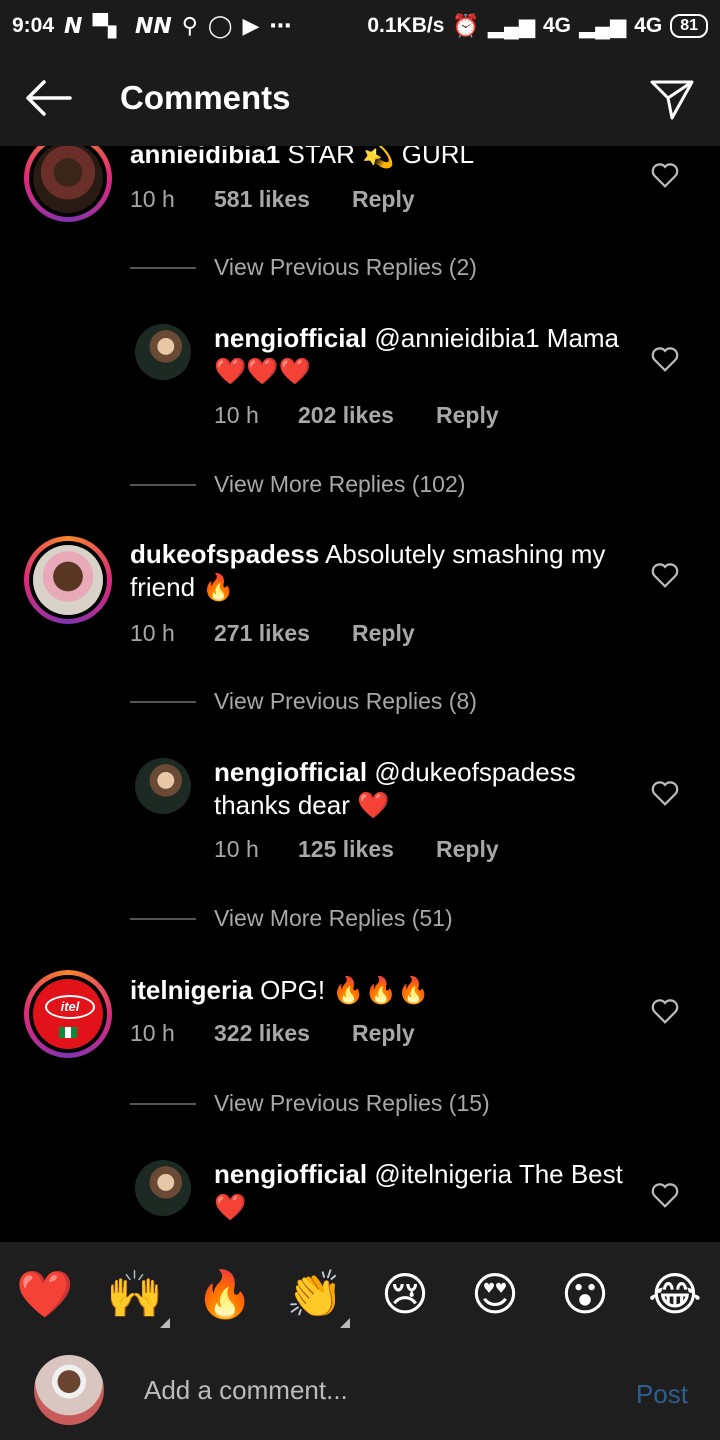 This screenshot has height=1440, width=720. I want to click on reply-meta: 10 h 125 likes Reply, so click(356, 849).